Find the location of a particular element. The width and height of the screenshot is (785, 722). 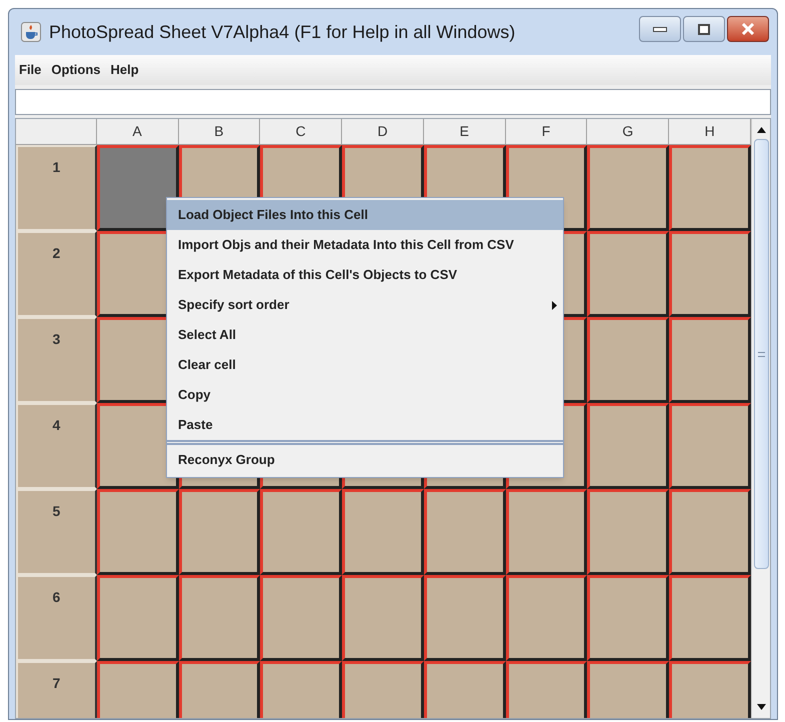

row-header: 2 is located at coordinates (56, 274).